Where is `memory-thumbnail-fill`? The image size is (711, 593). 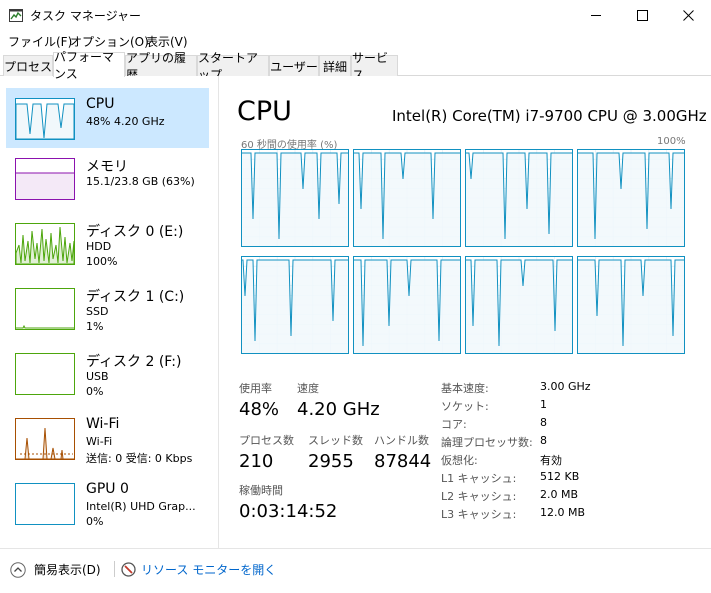 memory-thumbnail-fill is located at coordinates (45, 186).